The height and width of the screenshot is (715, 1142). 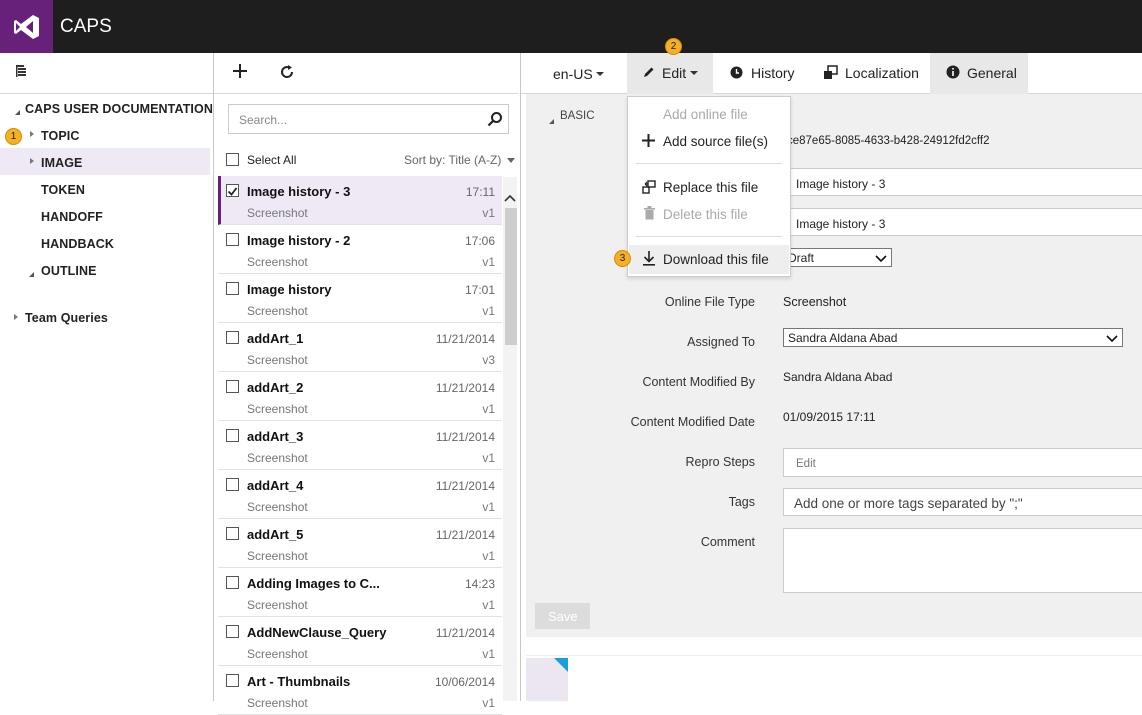 What do you see at coordinates (674, 73) in the screenshot?
I see `edit-tab-label: Edit` at bounding box center [674, 73].